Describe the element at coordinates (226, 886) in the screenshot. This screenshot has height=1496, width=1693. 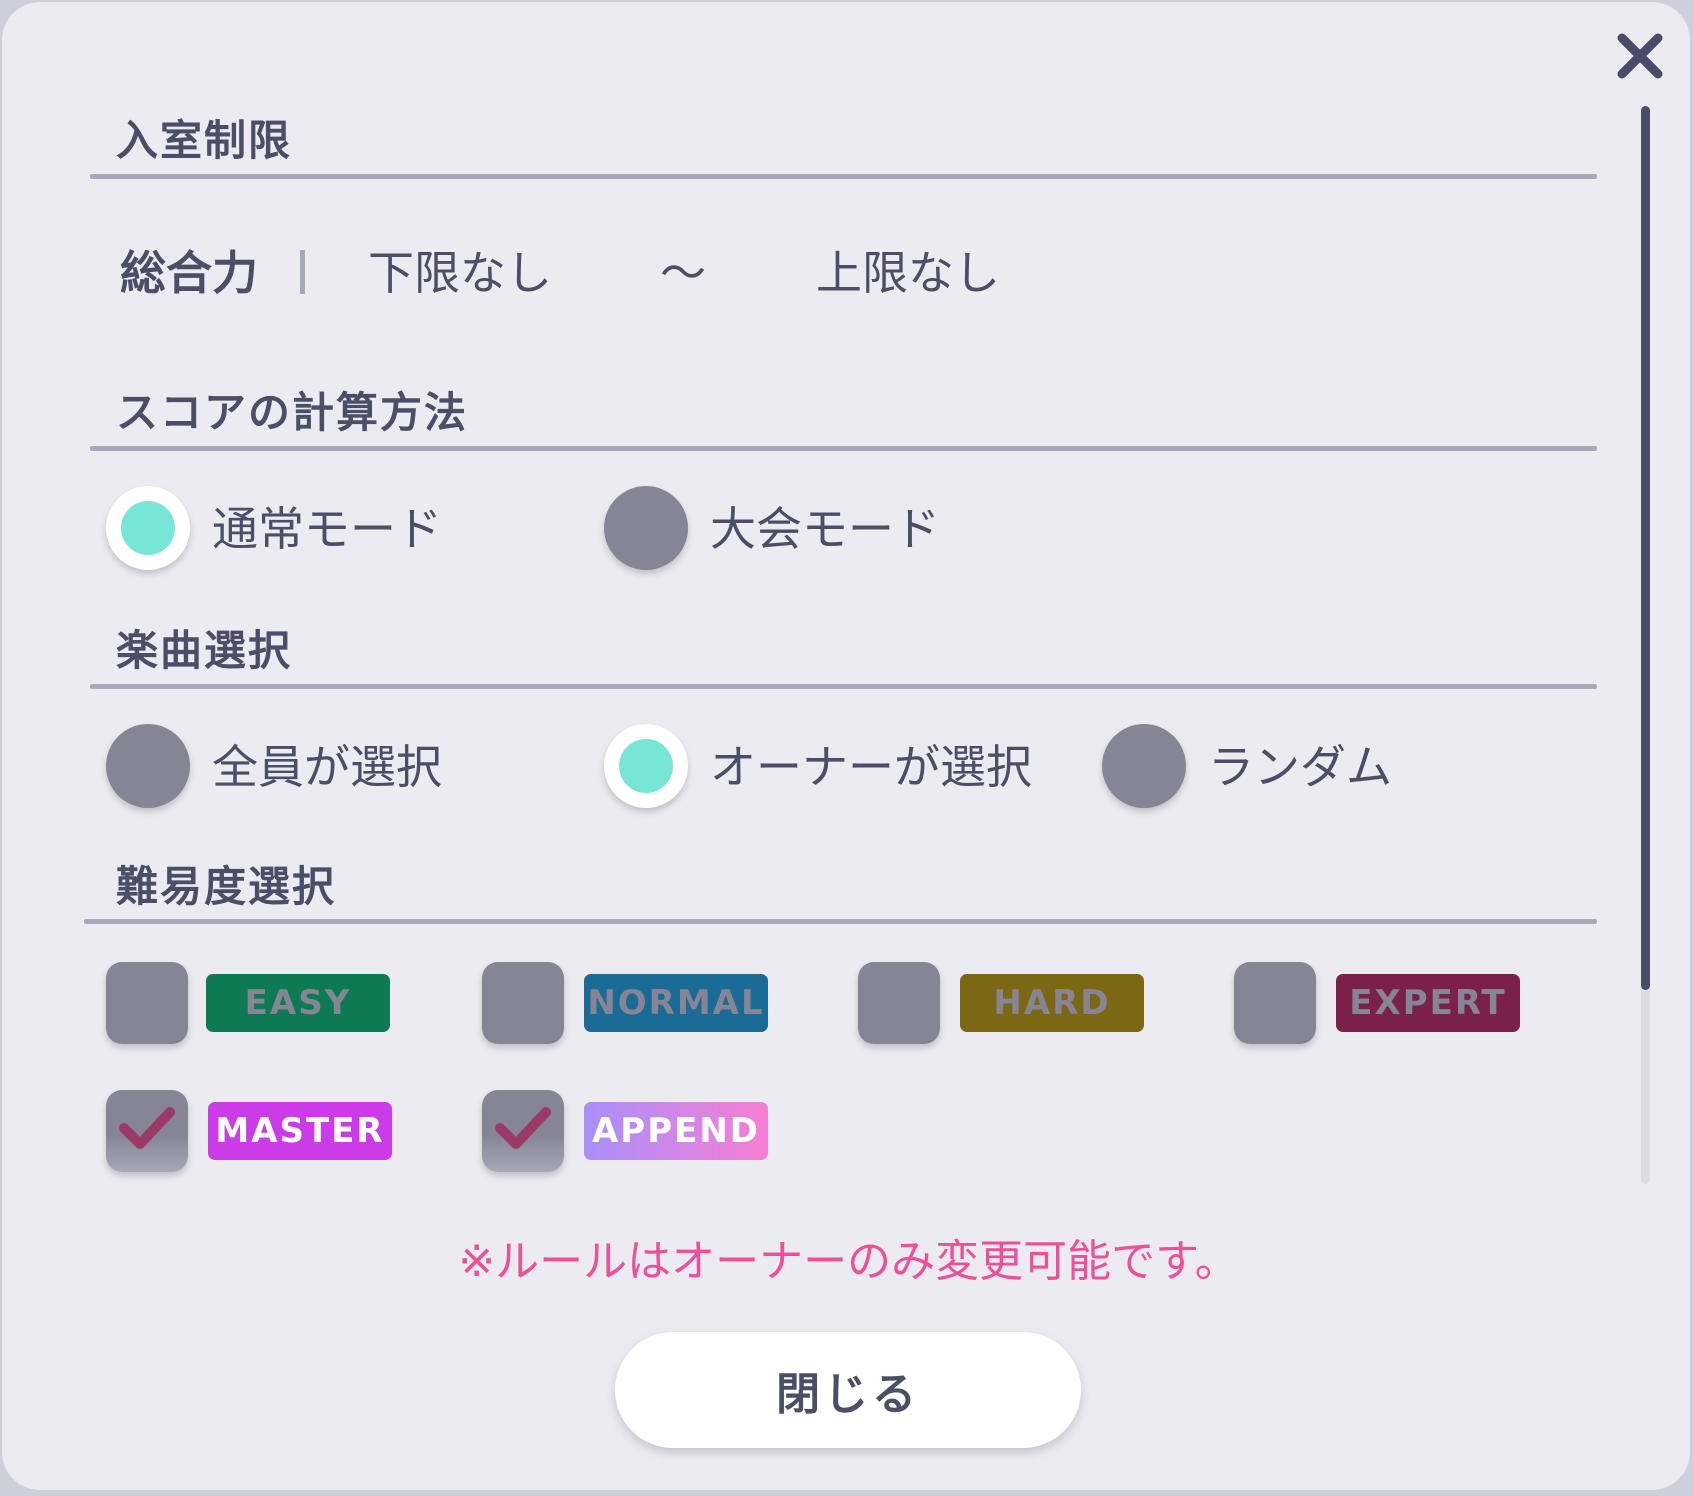
I see `section-title-difficulty: 難易度選択` at that location.